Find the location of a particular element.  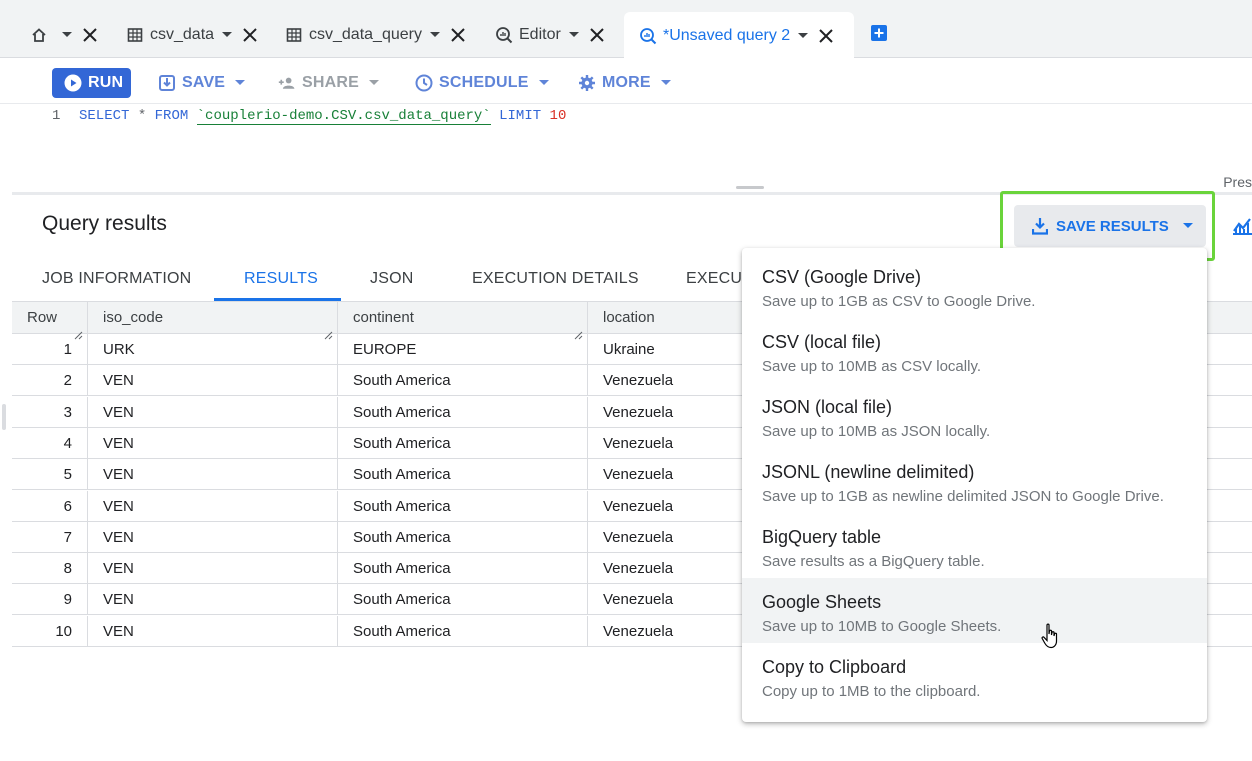

tab-label: *Unsaved query 2 is located at coordinates (727, 35).